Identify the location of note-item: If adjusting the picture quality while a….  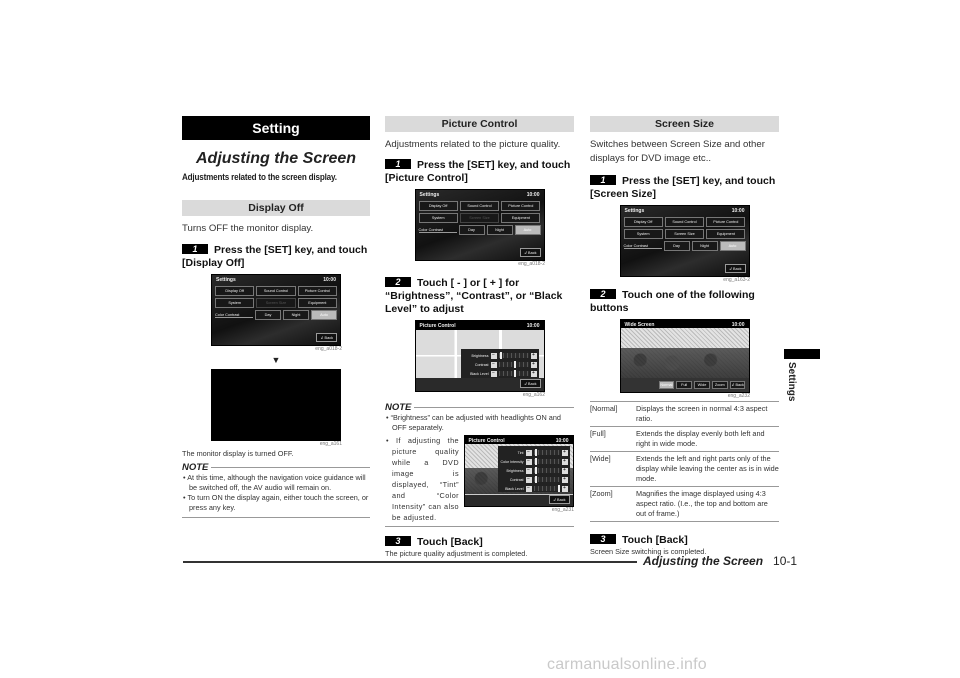
(422, 479).